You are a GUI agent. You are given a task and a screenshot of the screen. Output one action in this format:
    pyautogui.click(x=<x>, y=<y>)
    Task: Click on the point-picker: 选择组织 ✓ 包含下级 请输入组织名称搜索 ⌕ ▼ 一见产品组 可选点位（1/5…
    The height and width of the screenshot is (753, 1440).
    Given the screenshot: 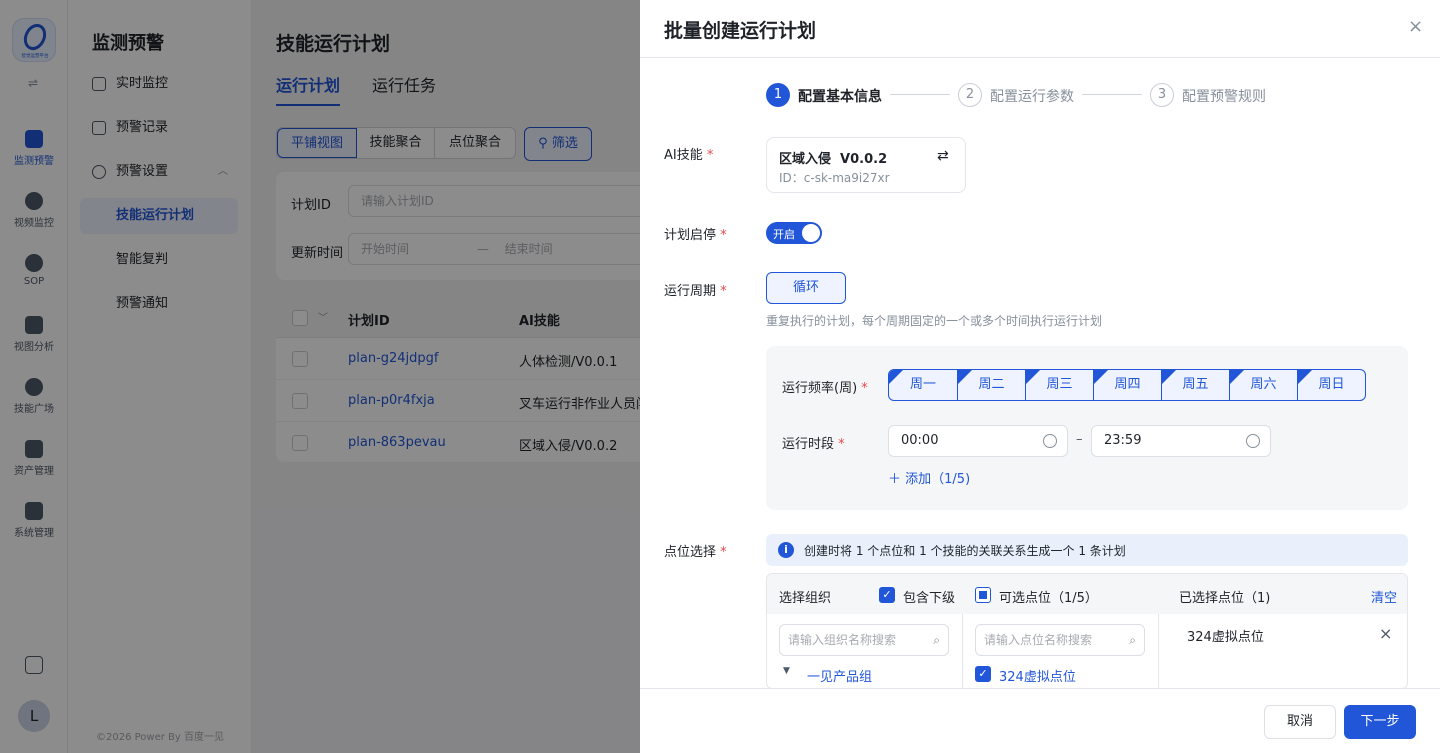 What is the action you would take?
    pyautogui.click(x=1087, y=631)
    